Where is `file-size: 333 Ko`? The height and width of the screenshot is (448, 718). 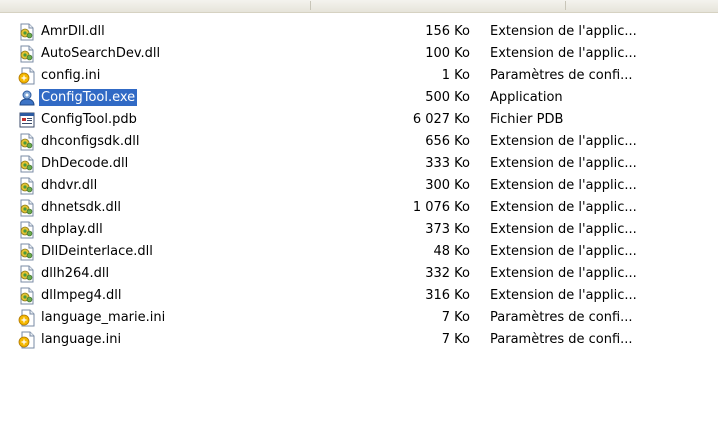
file-size: 333 Ko is located at coordinates (447, 163).